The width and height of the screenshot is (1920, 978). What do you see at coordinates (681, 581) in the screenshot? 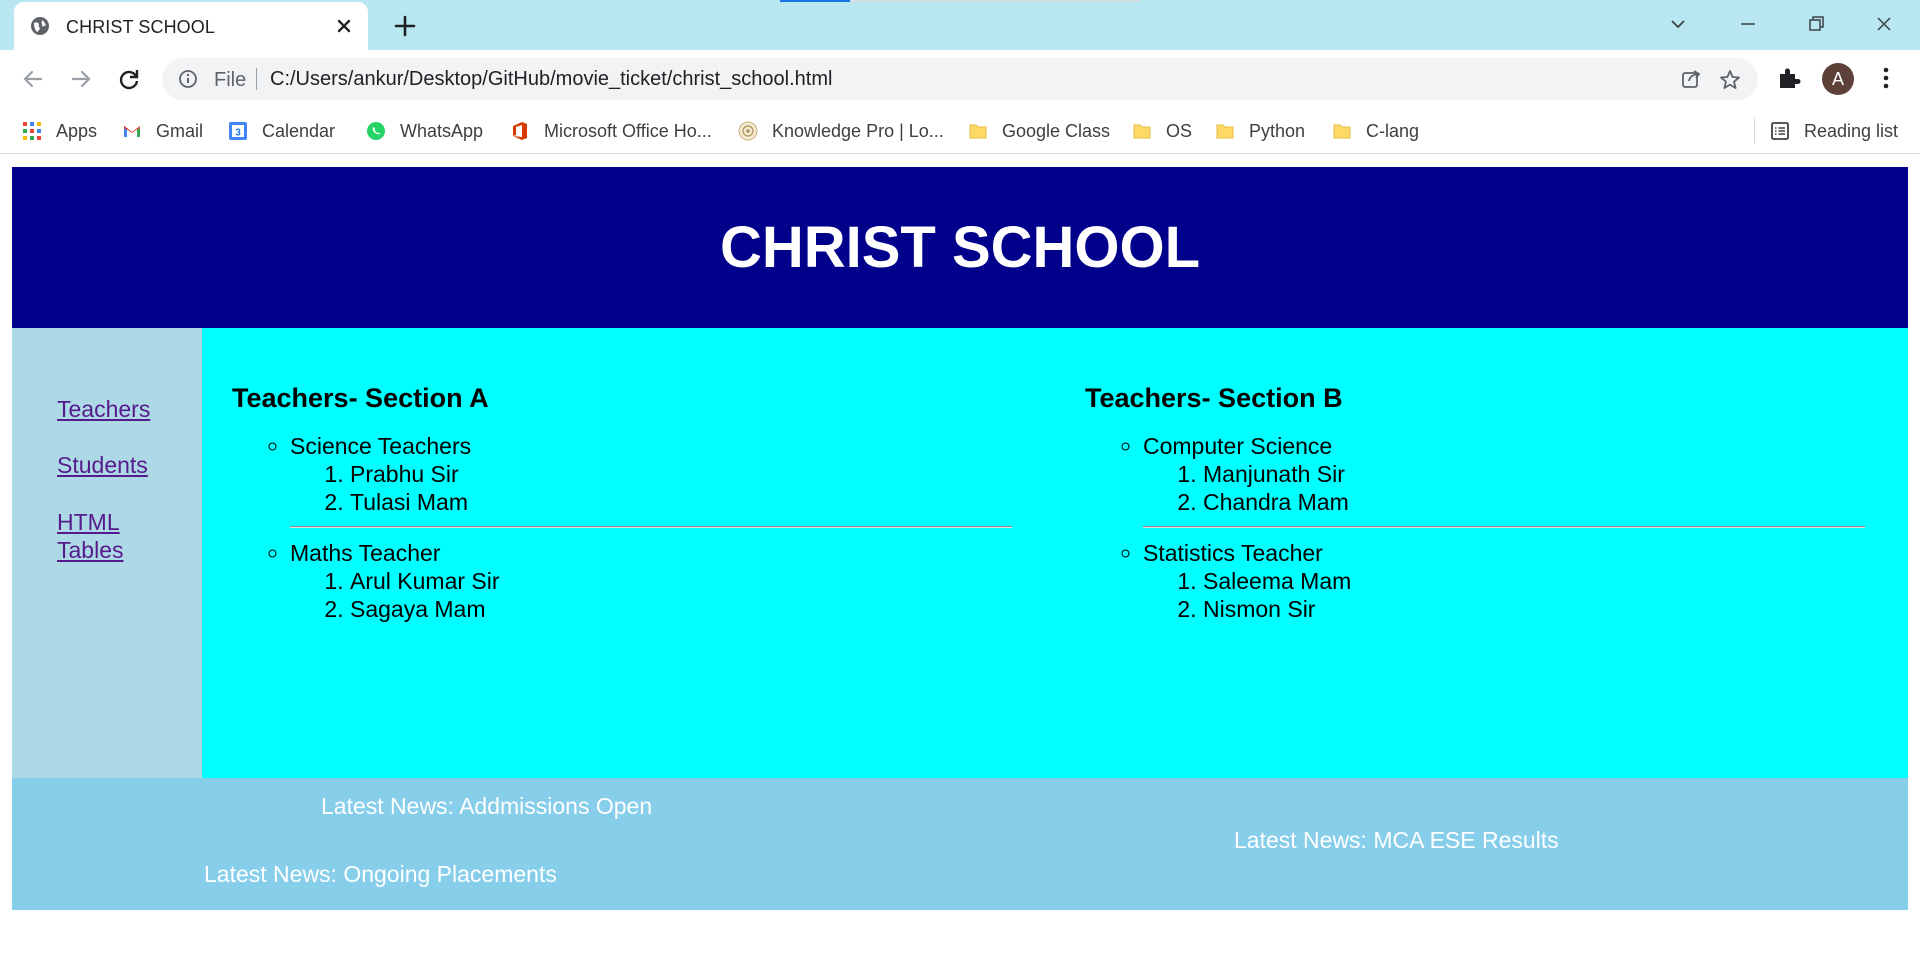
I see `teacher-item: Arul Kumar Sir` at bounding box center [681, 581].